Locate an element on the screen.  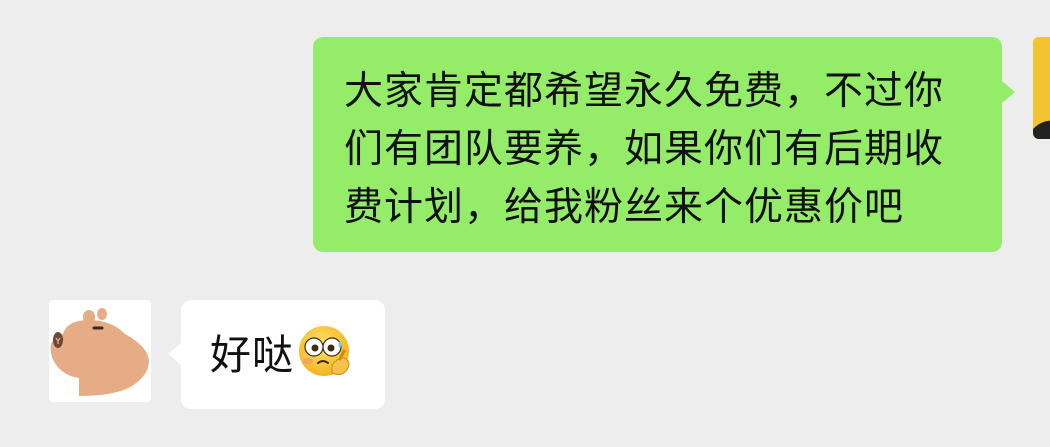
incoming-message-bubble: 好哒 is located at coordinates (276, 354).